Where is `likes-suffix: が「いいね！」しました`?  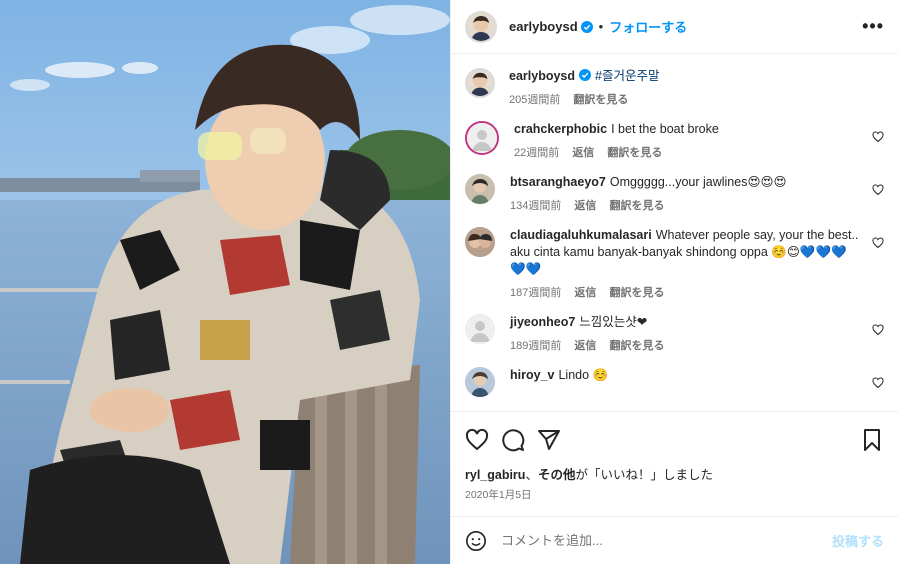
likes-suffix: が「いいね！」しました is located at coordinates (644, 475).